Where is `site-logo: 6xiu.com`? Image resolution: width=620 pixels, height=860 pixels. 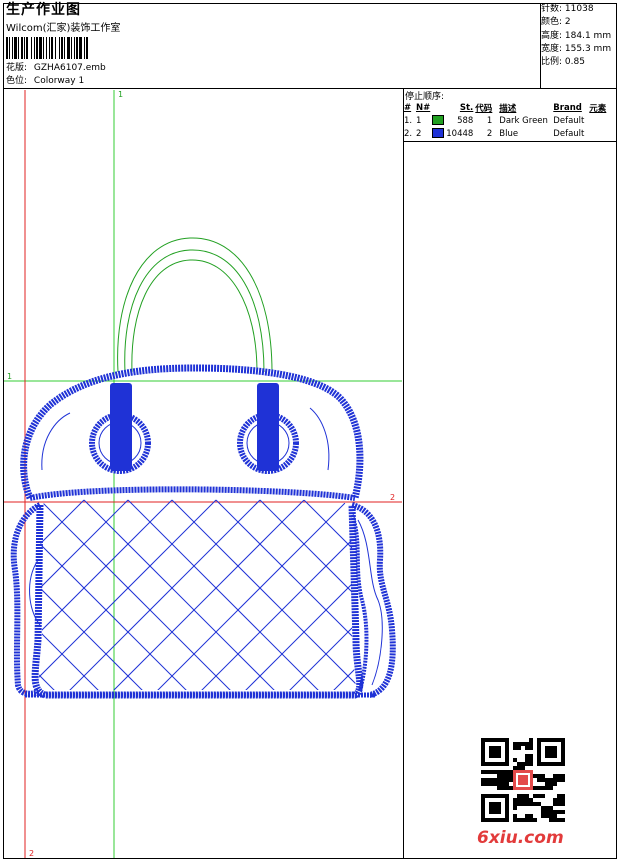 site-logo: 6xiu.com is located at coordinates (520, 838).